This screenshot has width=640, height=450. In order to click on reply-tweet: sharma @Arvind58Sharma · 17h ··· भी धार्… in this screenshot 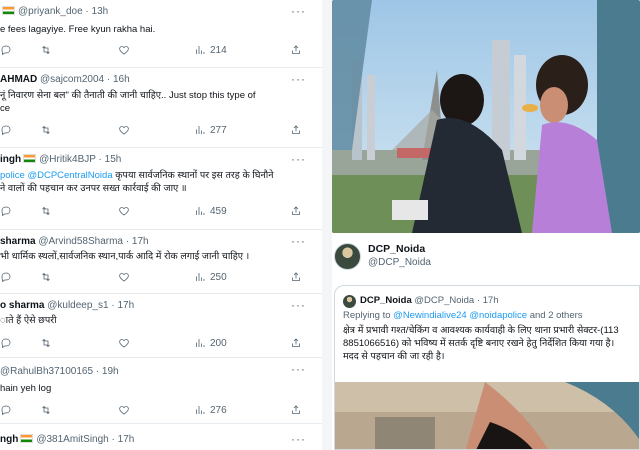, I will do `click(161, 262)`.